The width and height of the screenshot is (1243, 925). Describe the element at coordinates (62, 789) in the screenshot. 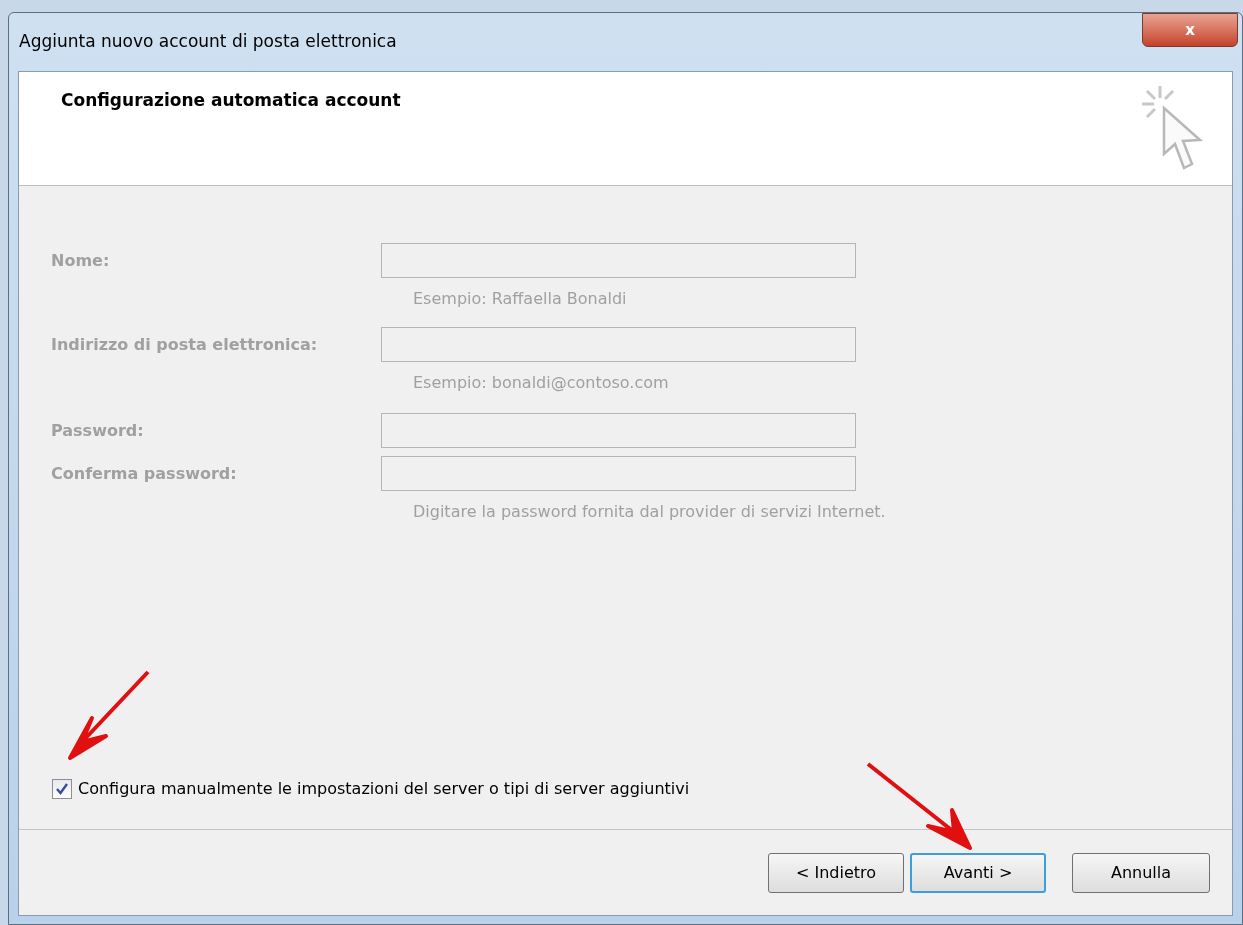

I see `checkbox` at that location.